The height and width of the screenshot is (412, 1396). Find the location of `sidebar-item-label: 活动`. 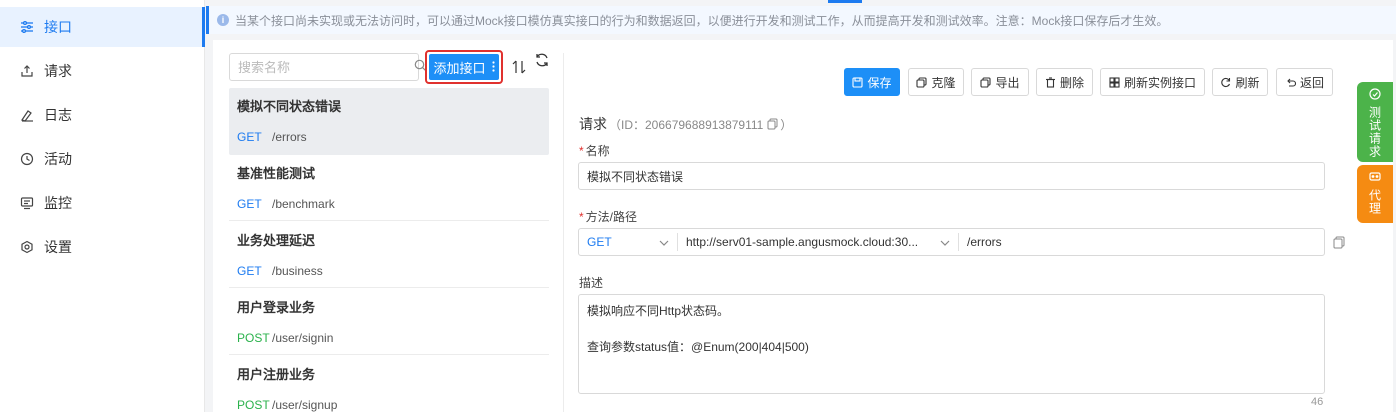

sidebar-item-label: 活动 is located at coordinates (58, 159).